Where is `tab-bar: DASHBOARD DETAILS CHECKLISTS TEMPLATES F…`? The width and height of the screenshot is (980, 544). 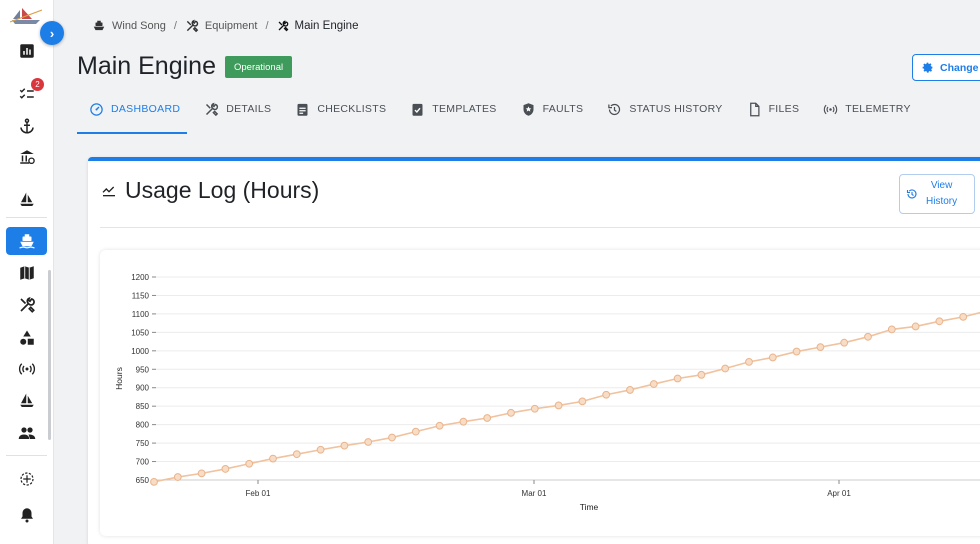 tab-bar: DASHBOARD DETAILS CHECKLISTS TEMPLATES F… is located at coordinates (500, 115).